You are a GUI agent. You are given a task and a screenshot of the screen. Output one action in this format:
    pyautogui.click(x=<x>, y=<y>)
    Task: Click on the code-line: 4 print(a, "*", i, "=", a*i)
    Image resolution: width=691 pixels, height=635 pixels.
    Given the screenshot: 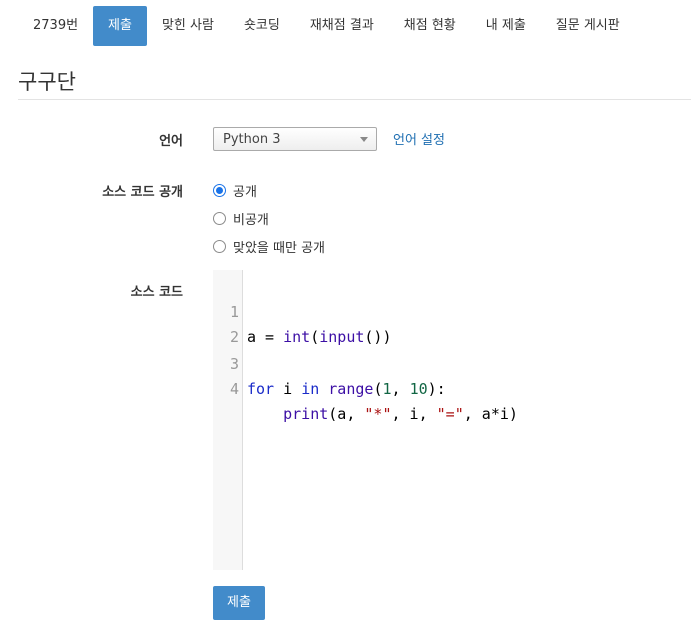 What is the action you would take?
    pyautogui.click(x=452, y=387)
    